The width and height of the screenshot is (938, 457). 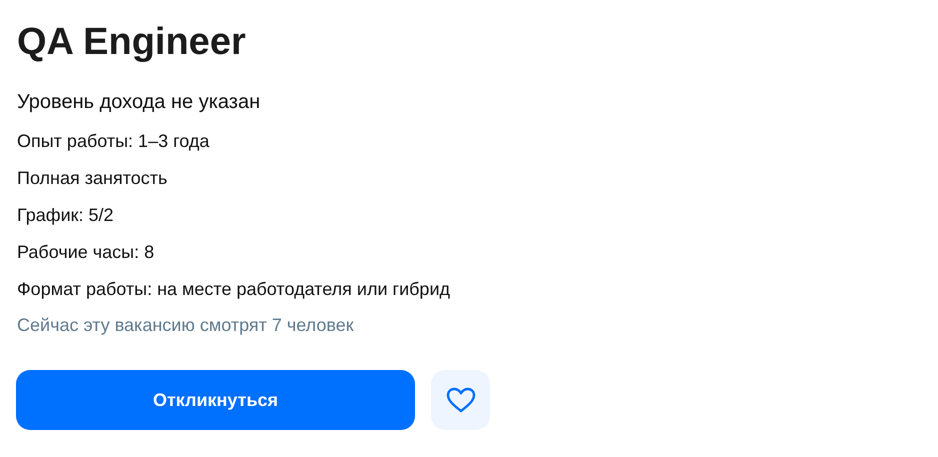 What do you see at coordinates (92, 178) in the screenshot?
I see `detail-text: Полная занятость` at bounding box center [92, 178].